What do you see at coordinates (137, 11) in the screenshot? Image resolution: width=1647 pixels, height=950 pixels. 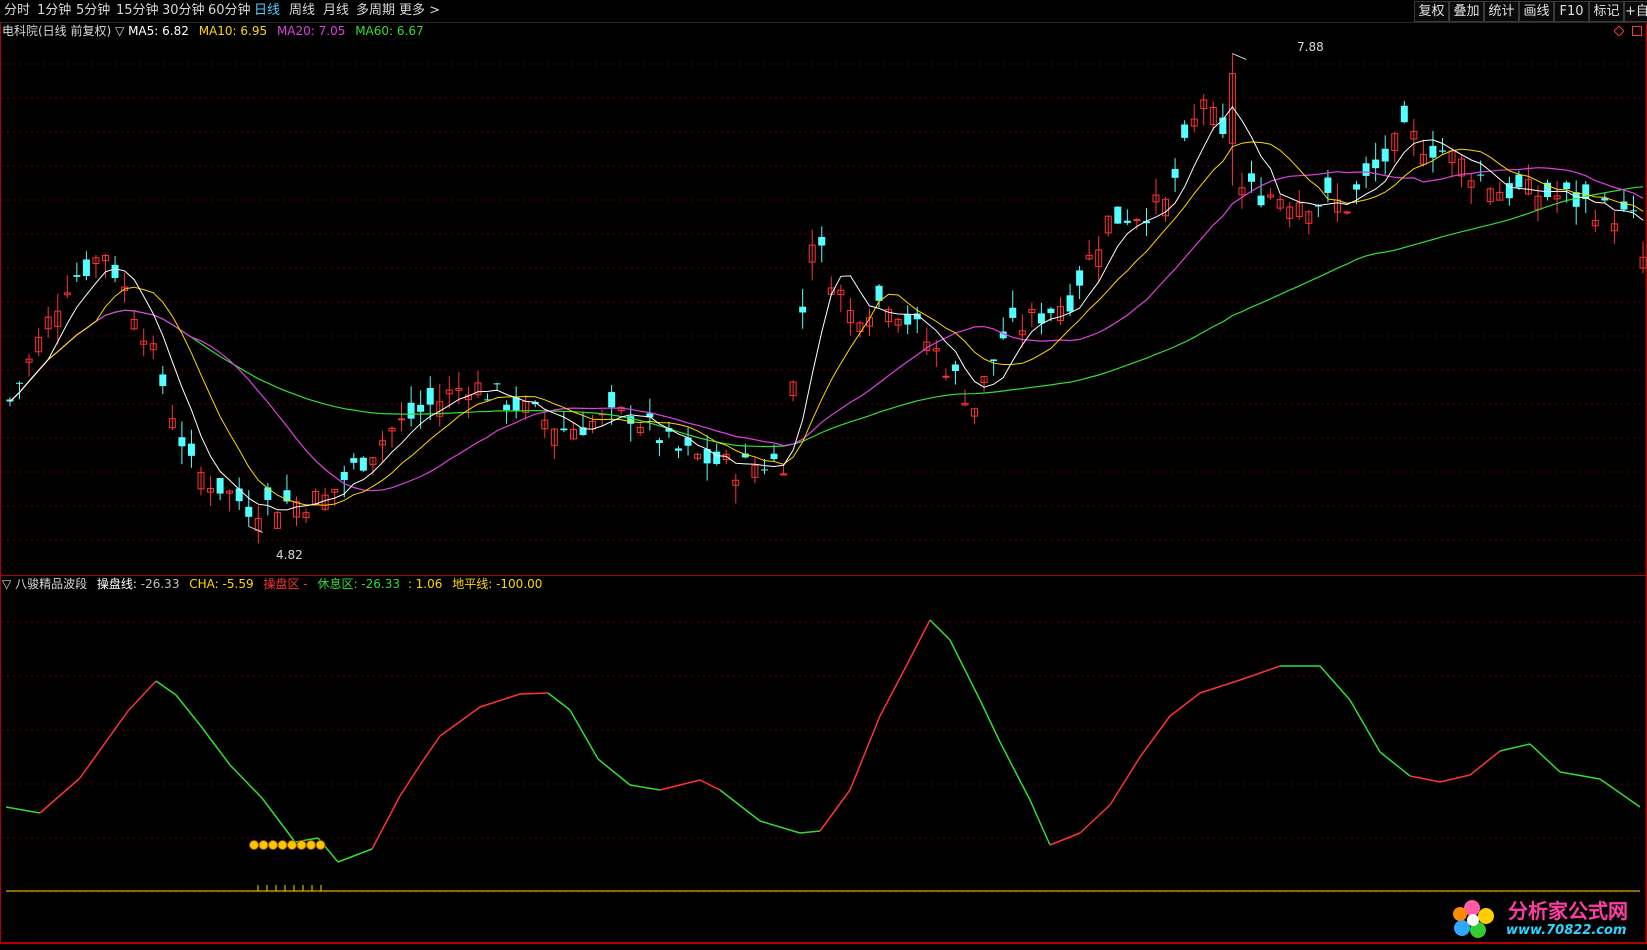 I see `period-tab-15min: 15分钟` at bounding box center [137, 11].